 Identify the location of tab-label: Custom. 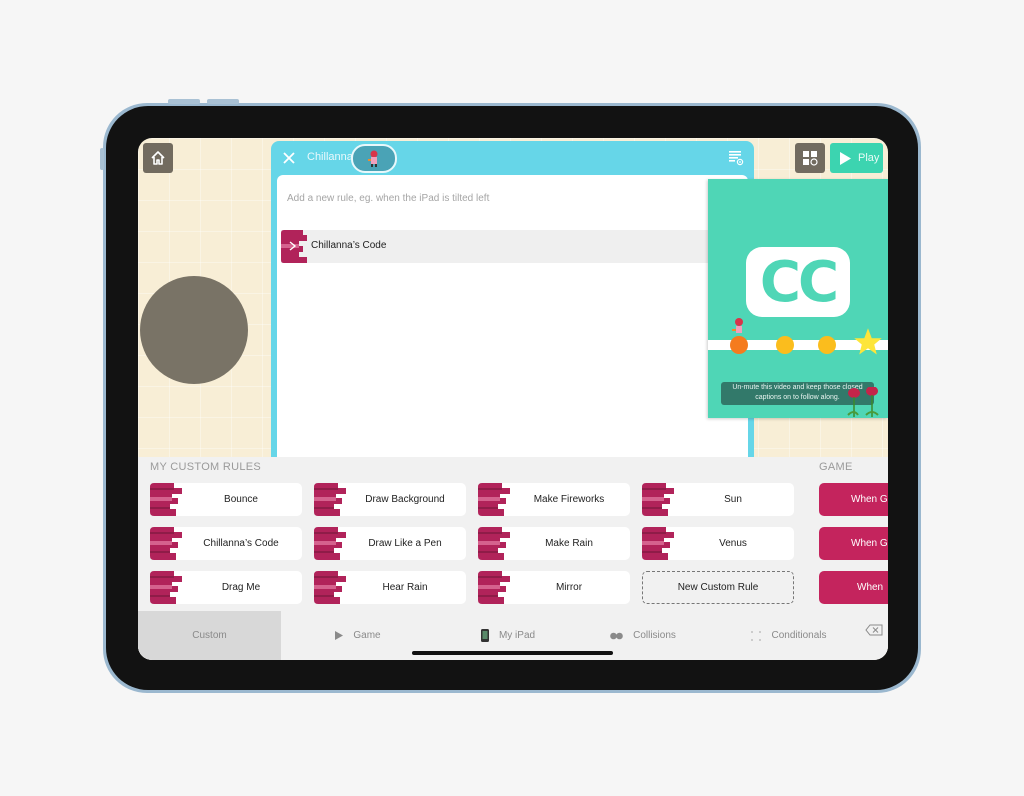
(209, 635).